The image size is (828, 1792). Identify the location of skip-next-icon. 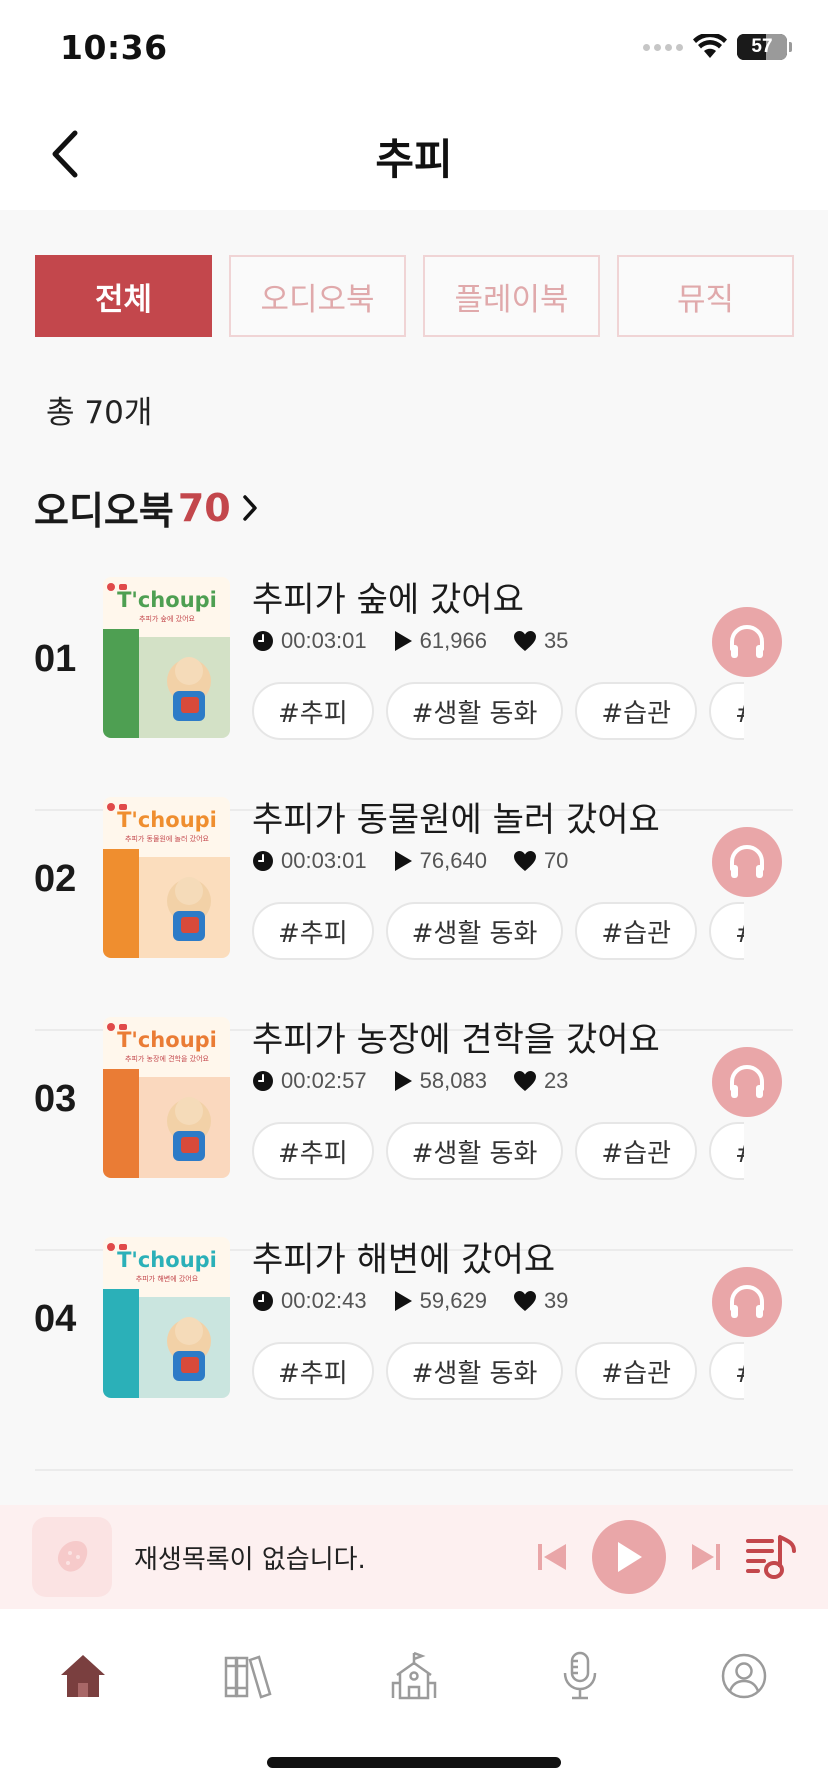
(706, 1557).